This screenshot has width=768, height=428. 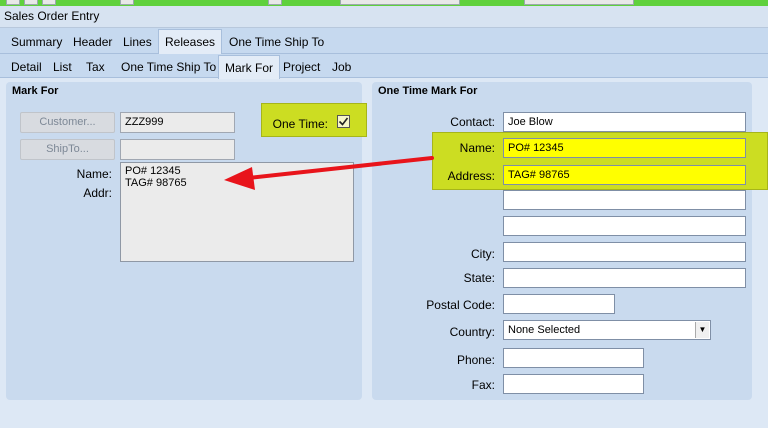 What do you see at coordinates (472, 122) in the screenshot?
I see `contact-label: Contact:` at bounding box center [472, 122].